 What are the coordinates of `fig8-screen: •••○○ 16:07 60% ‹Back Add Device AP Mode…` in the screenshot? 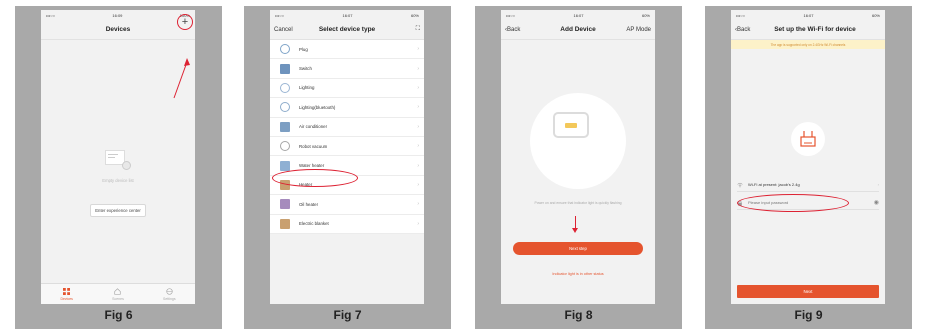 It's located at (578, 157).